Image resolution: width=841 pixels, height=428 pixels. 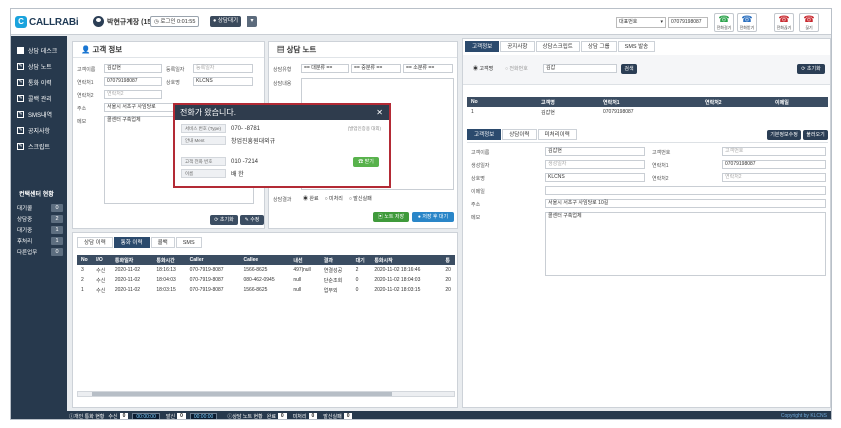 I want to click on table-cell: 20, so click(x=448, y=270).